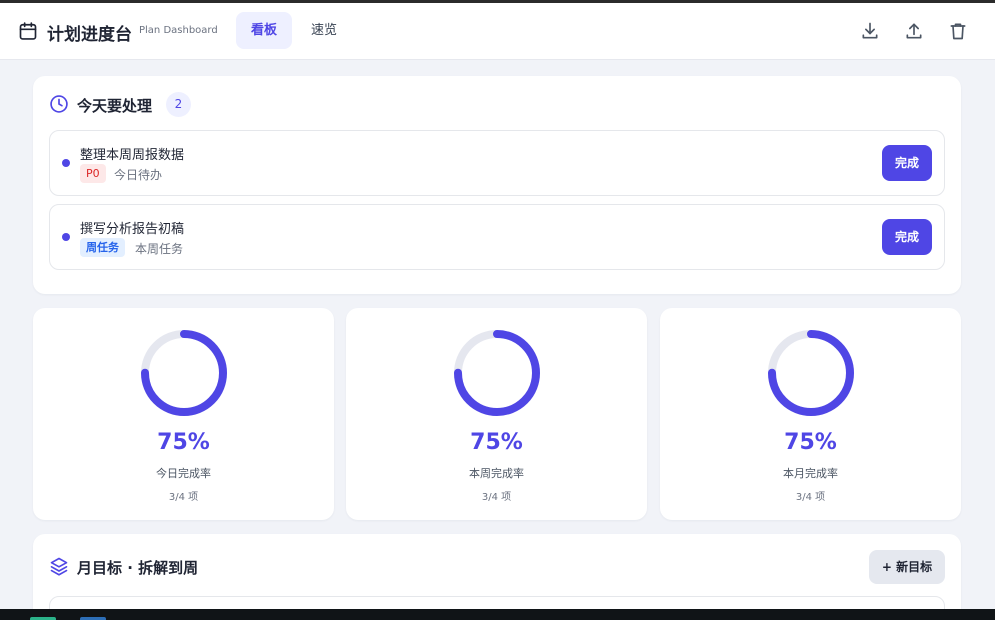 This screenshot has height=620, width=995. What do you see at coordinates (870, 31) in the screenshot?
I see `download-icon` at bounding box center [870, 31].